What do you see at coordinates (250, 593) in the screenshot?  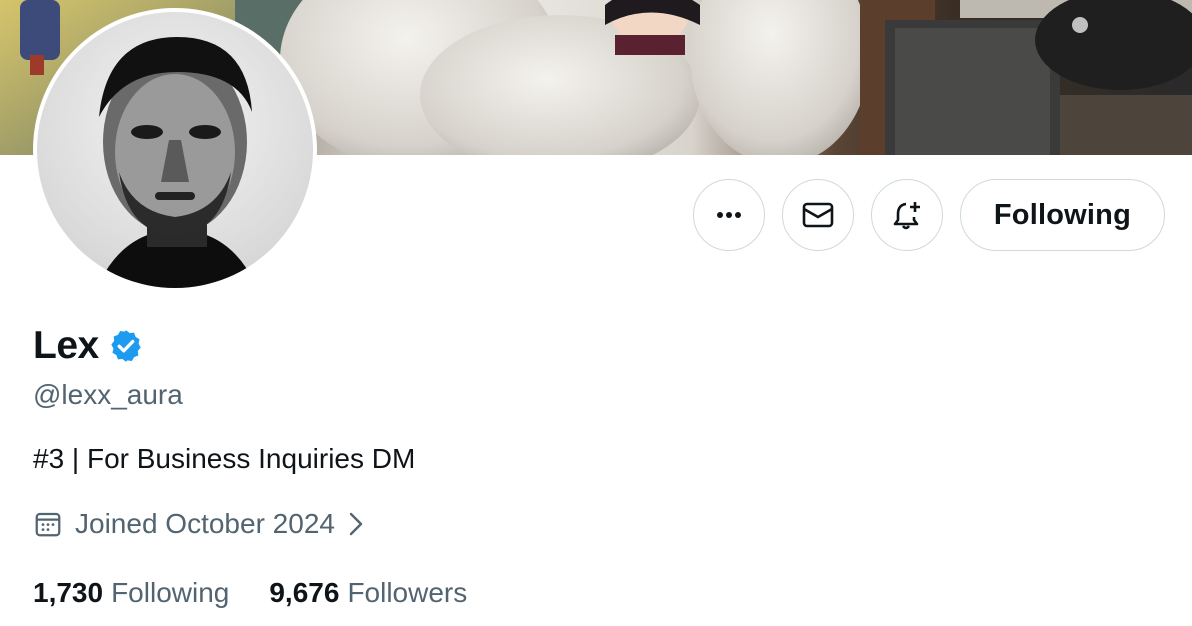 I see `follow-stats: 1,730 Following 9,676 Followers` at bounding box center [250, 593].